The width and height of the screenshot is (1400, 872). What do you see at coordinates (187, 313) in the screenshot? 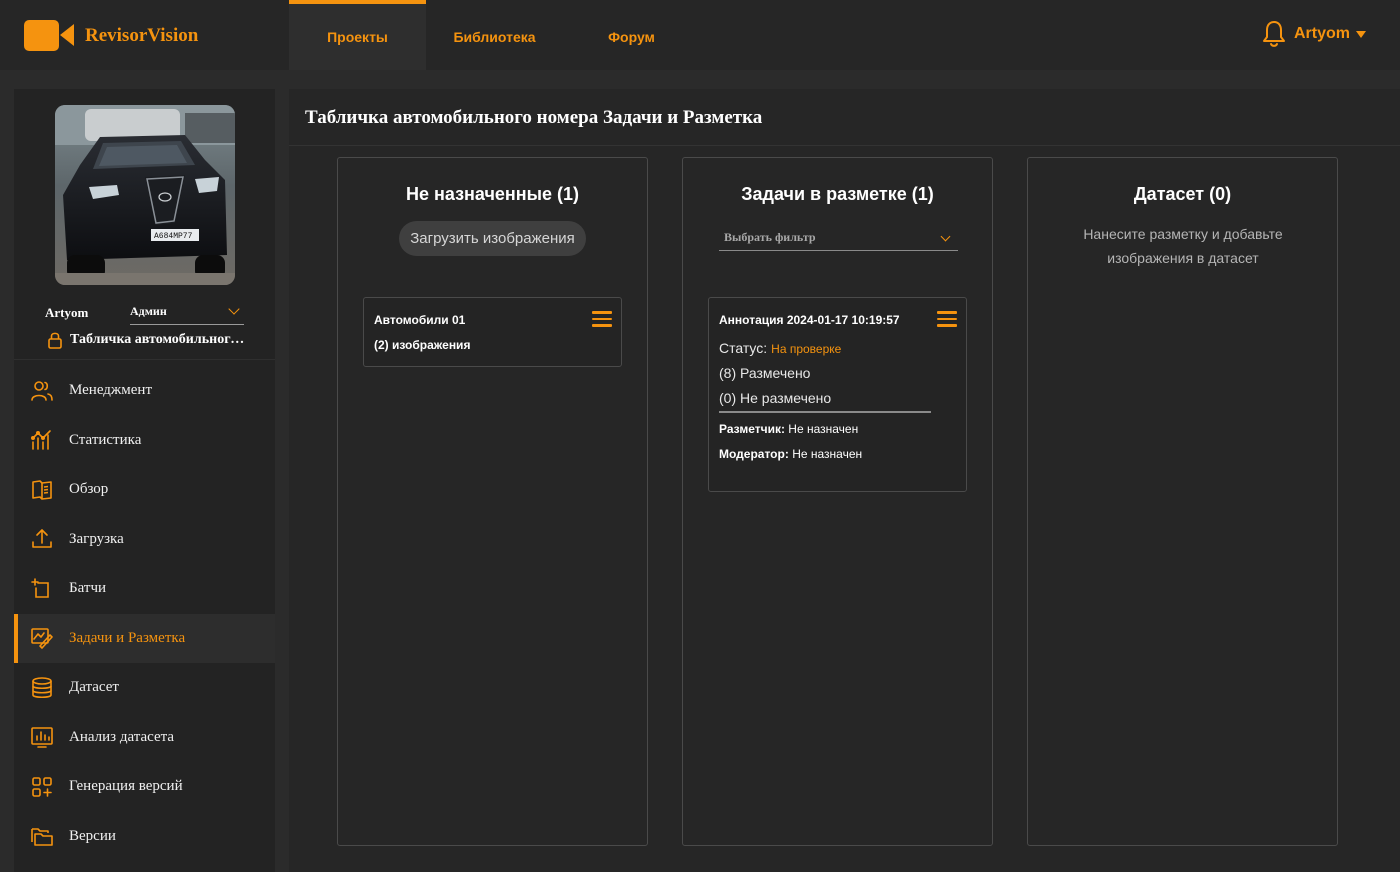
I see `role-select: Админ` at bounding box center [187, 313].